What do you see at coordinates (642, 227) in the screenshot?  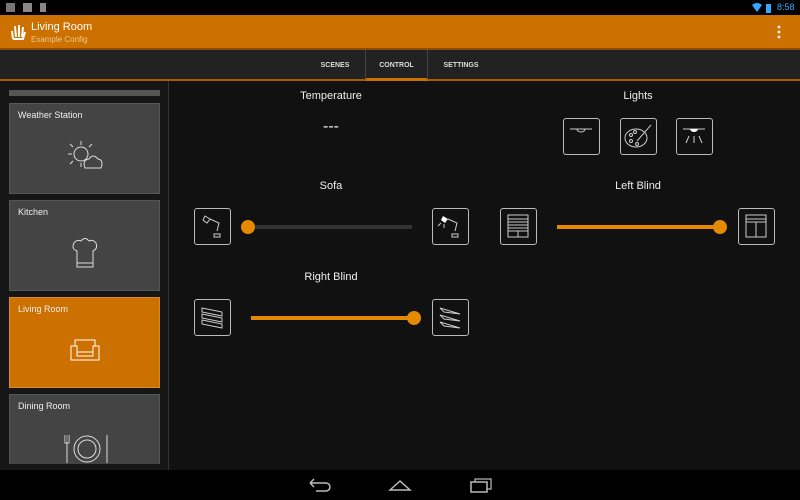 I see `left-blind-slider` at bounding box center [642, 227].